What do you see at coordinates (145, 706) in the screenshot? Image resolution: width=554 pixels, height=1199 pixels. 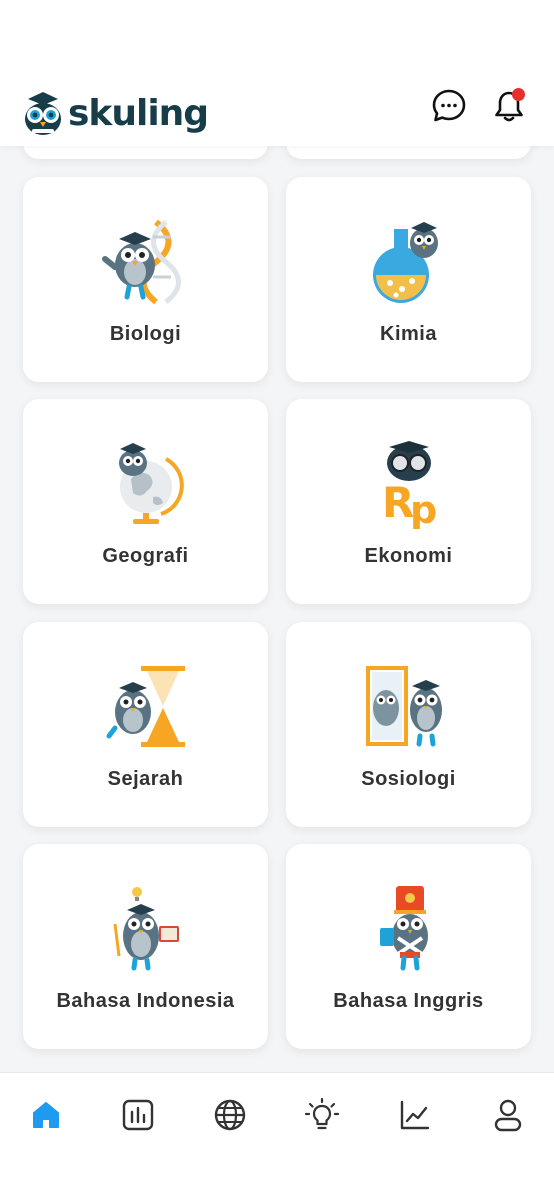 I see `owl-hourglass-icon` at bounding box center [145, 706].